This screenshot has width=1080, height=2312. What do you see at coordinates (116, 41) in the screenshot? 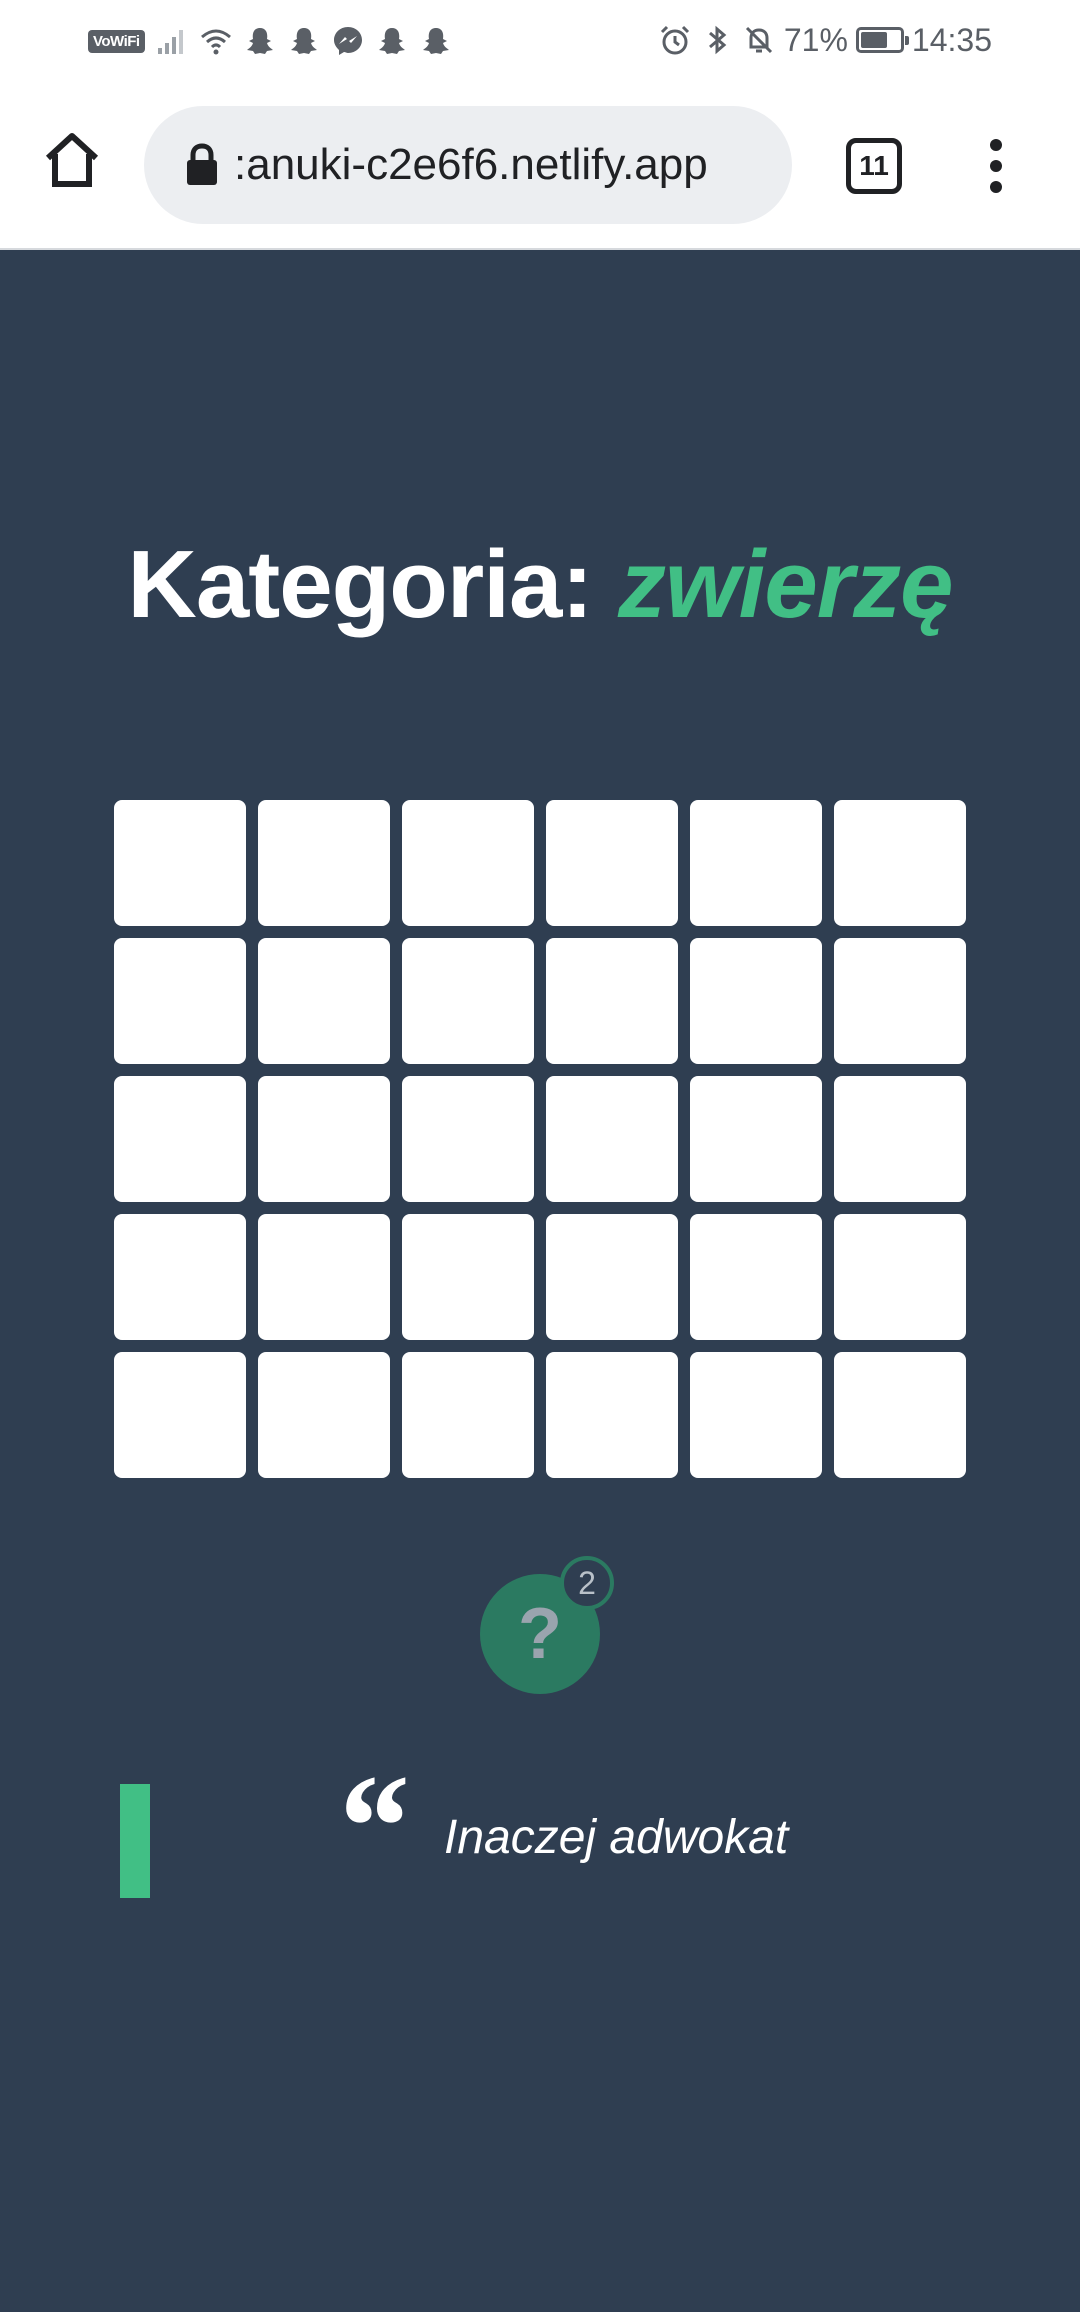
I see `vowifi-badge: VoWiFi` at bounding box center [116, 41].